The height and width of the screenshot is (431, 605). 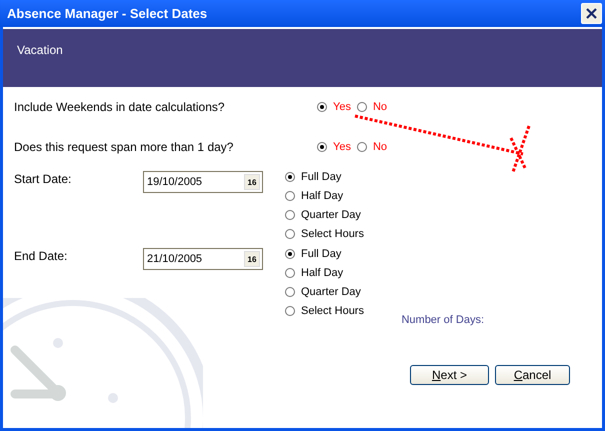 What do you see at coordinates (107, 13) in the screenshot?
I see `window-title: Absence Manager - Select Dates` at bounding box center [107, 13].